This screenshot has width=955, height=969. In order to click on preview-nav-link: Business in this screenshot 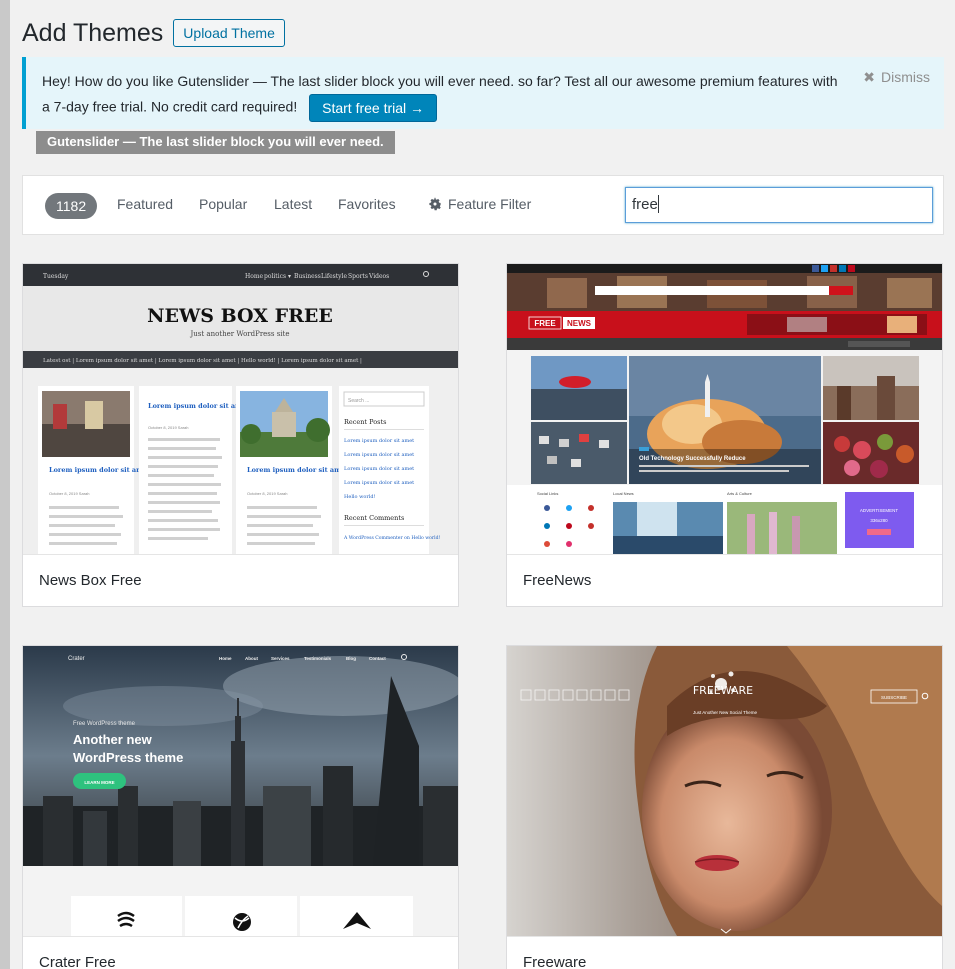, I will do `click(307, 276)`.